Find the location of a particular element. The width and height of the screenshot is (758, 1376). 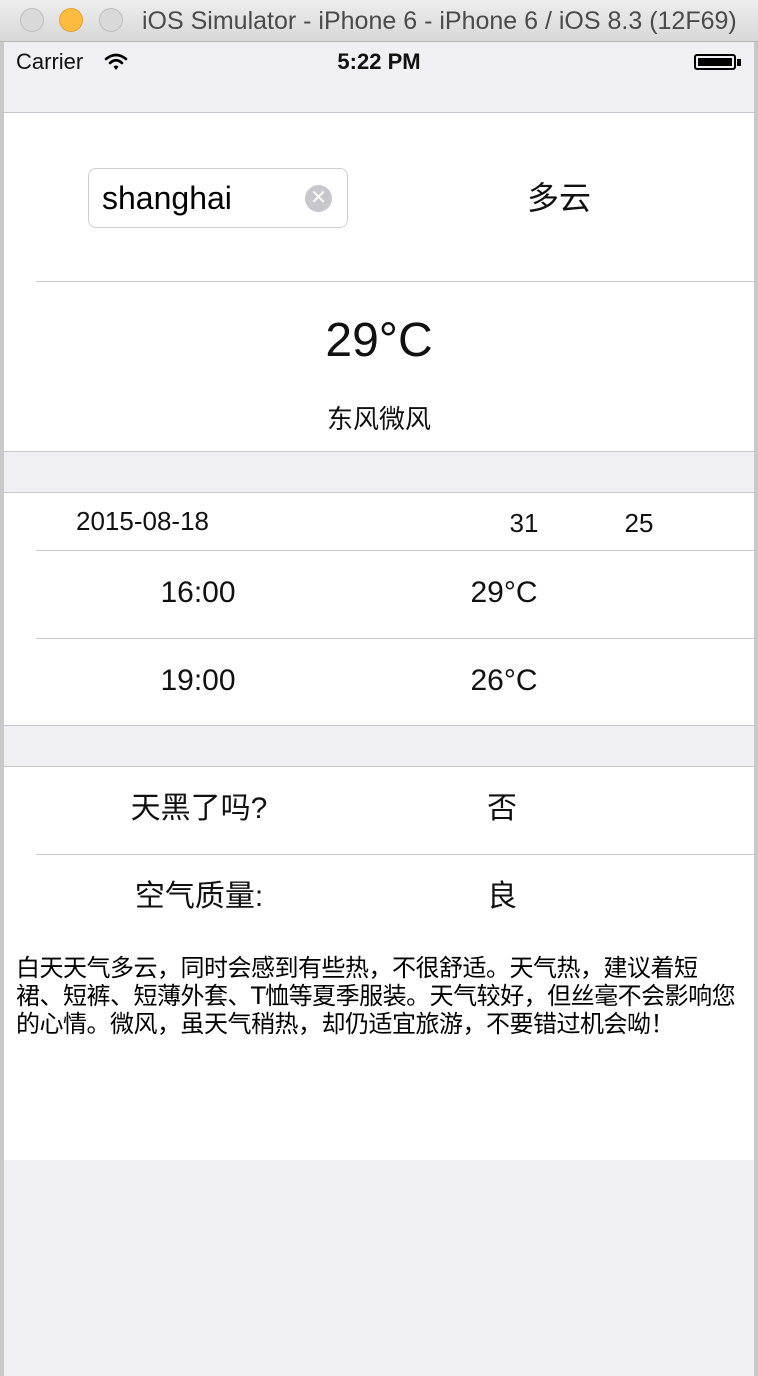

hourly-temp: 26°C is located at coordinates (504, 680).